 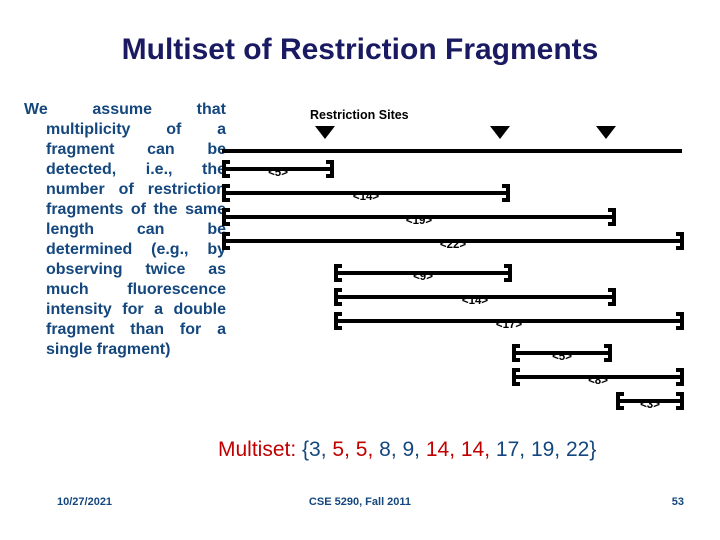 What do you see at coordinates (452, 151) in the screenshot?
I see `genome-line` at bounding box center [452, 151].